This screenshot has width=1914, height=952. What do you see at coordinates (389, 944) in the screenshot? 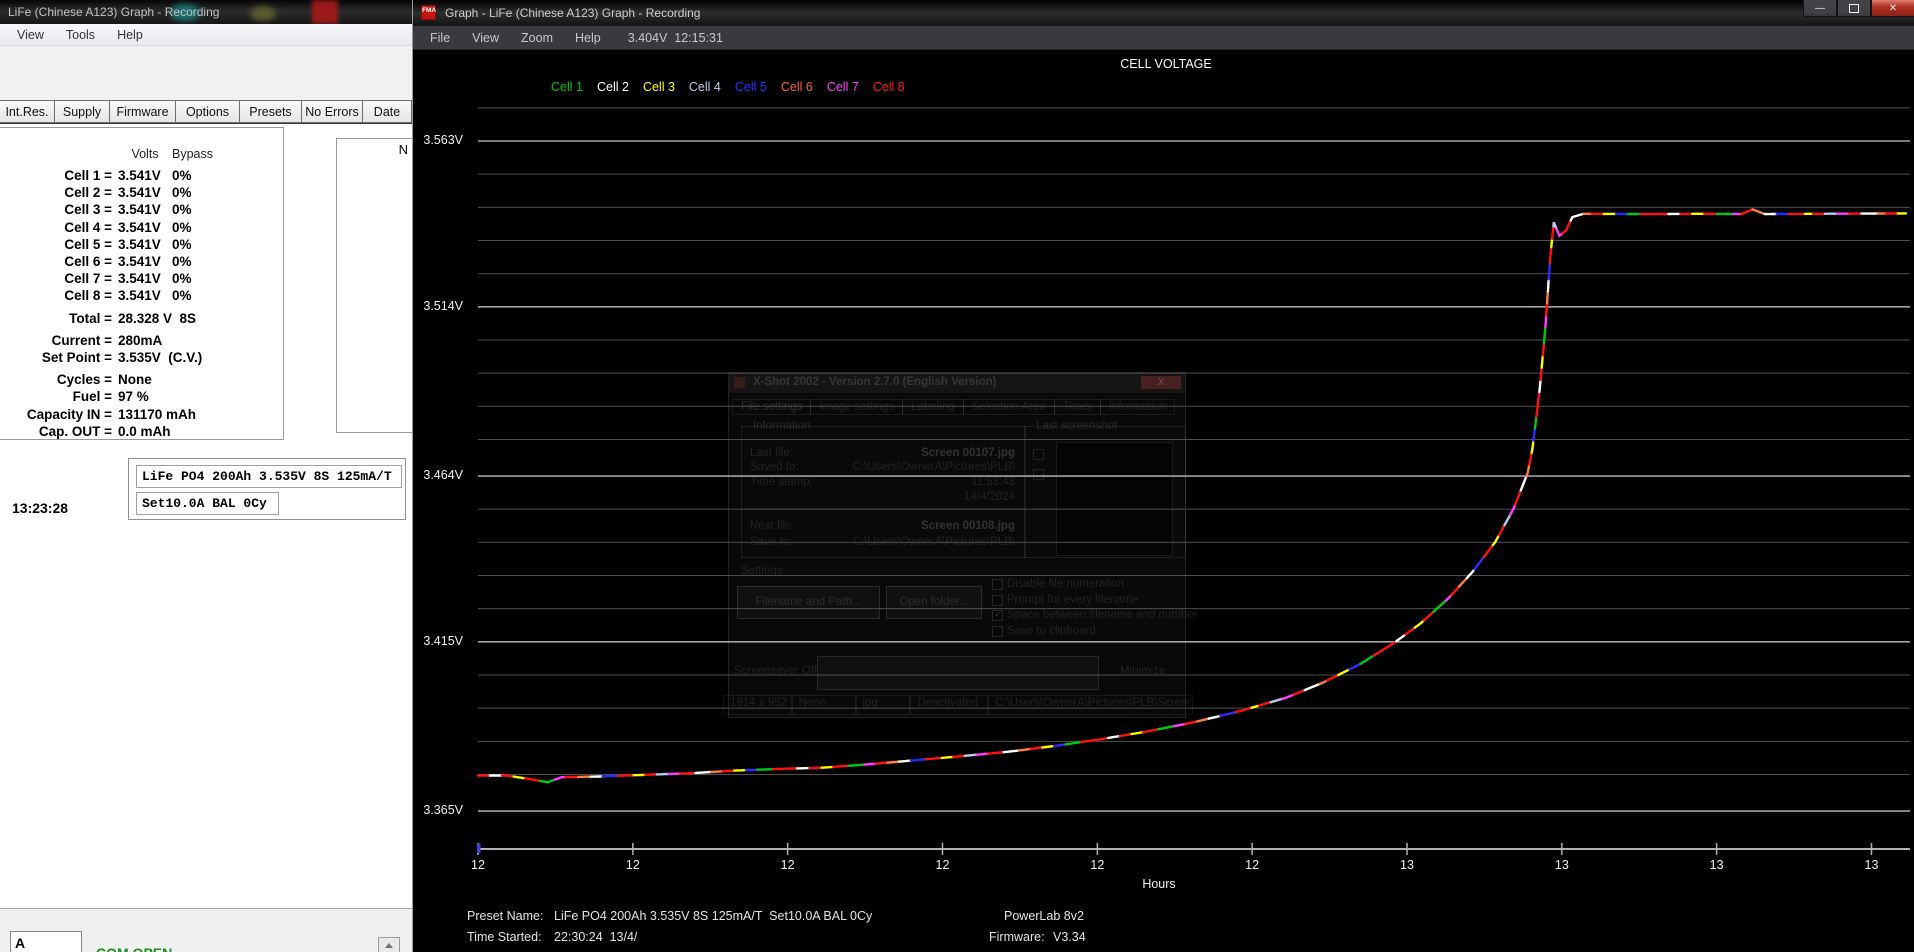
I see `scroll-up-button` at bounding box center [389, 944].